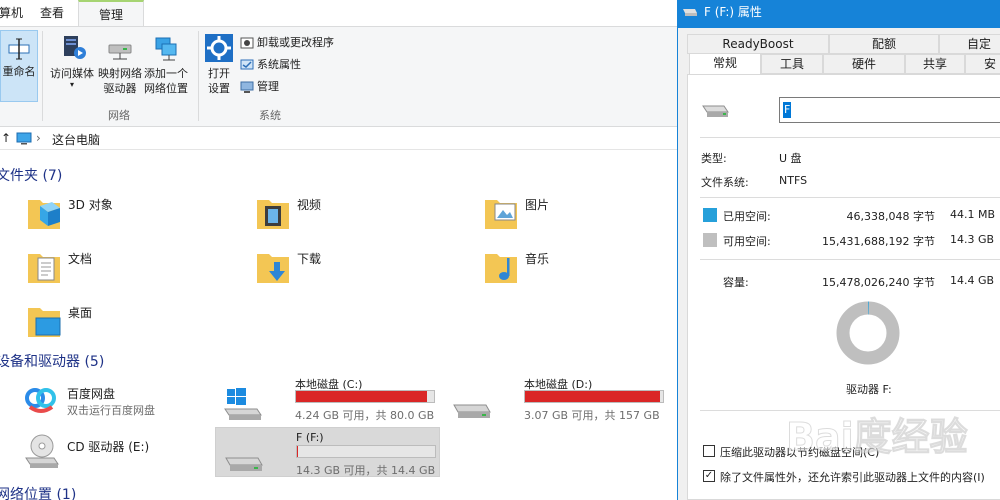 This screenshot has width=1000, height=500. What do you see at coordinates (973, 214) in the screenshot?
I see `used-space-size: 44.1 MB` at bounding box center [973, 214].